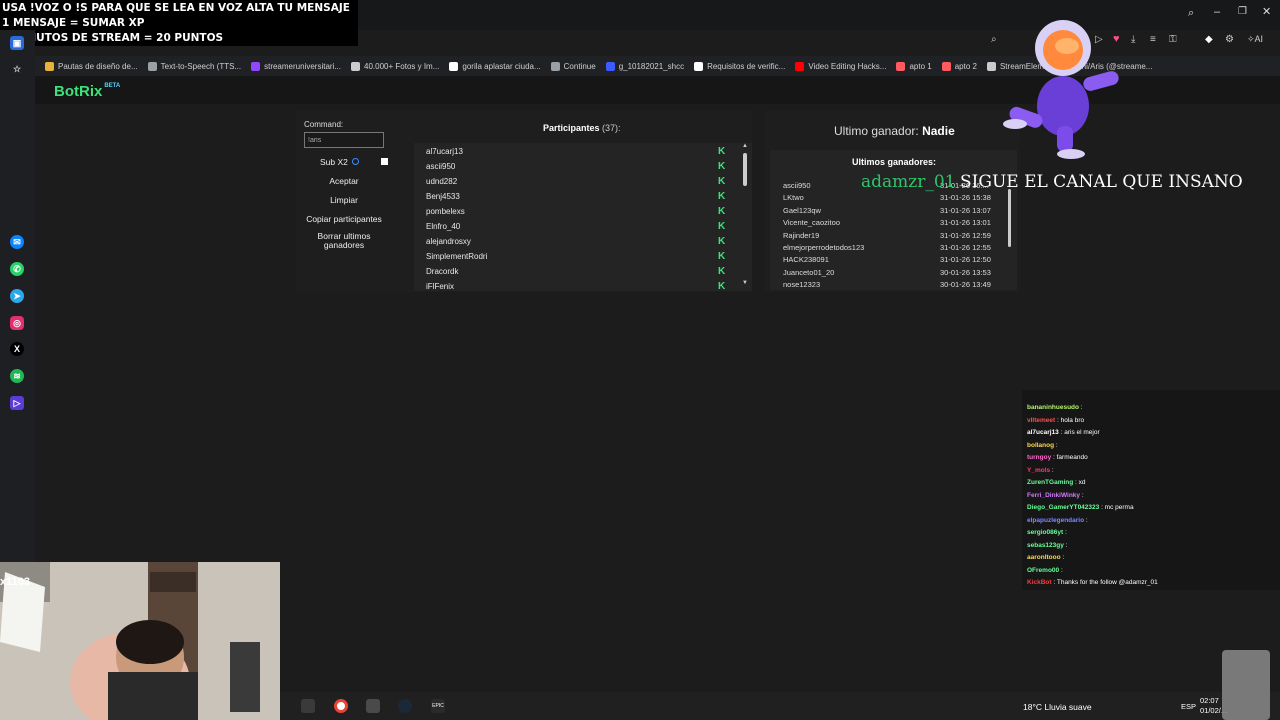  What do you see at coordinates (442, 271) in the screenshot?
I see `participant-row: Dracordk` at bounding box center [442, 271].